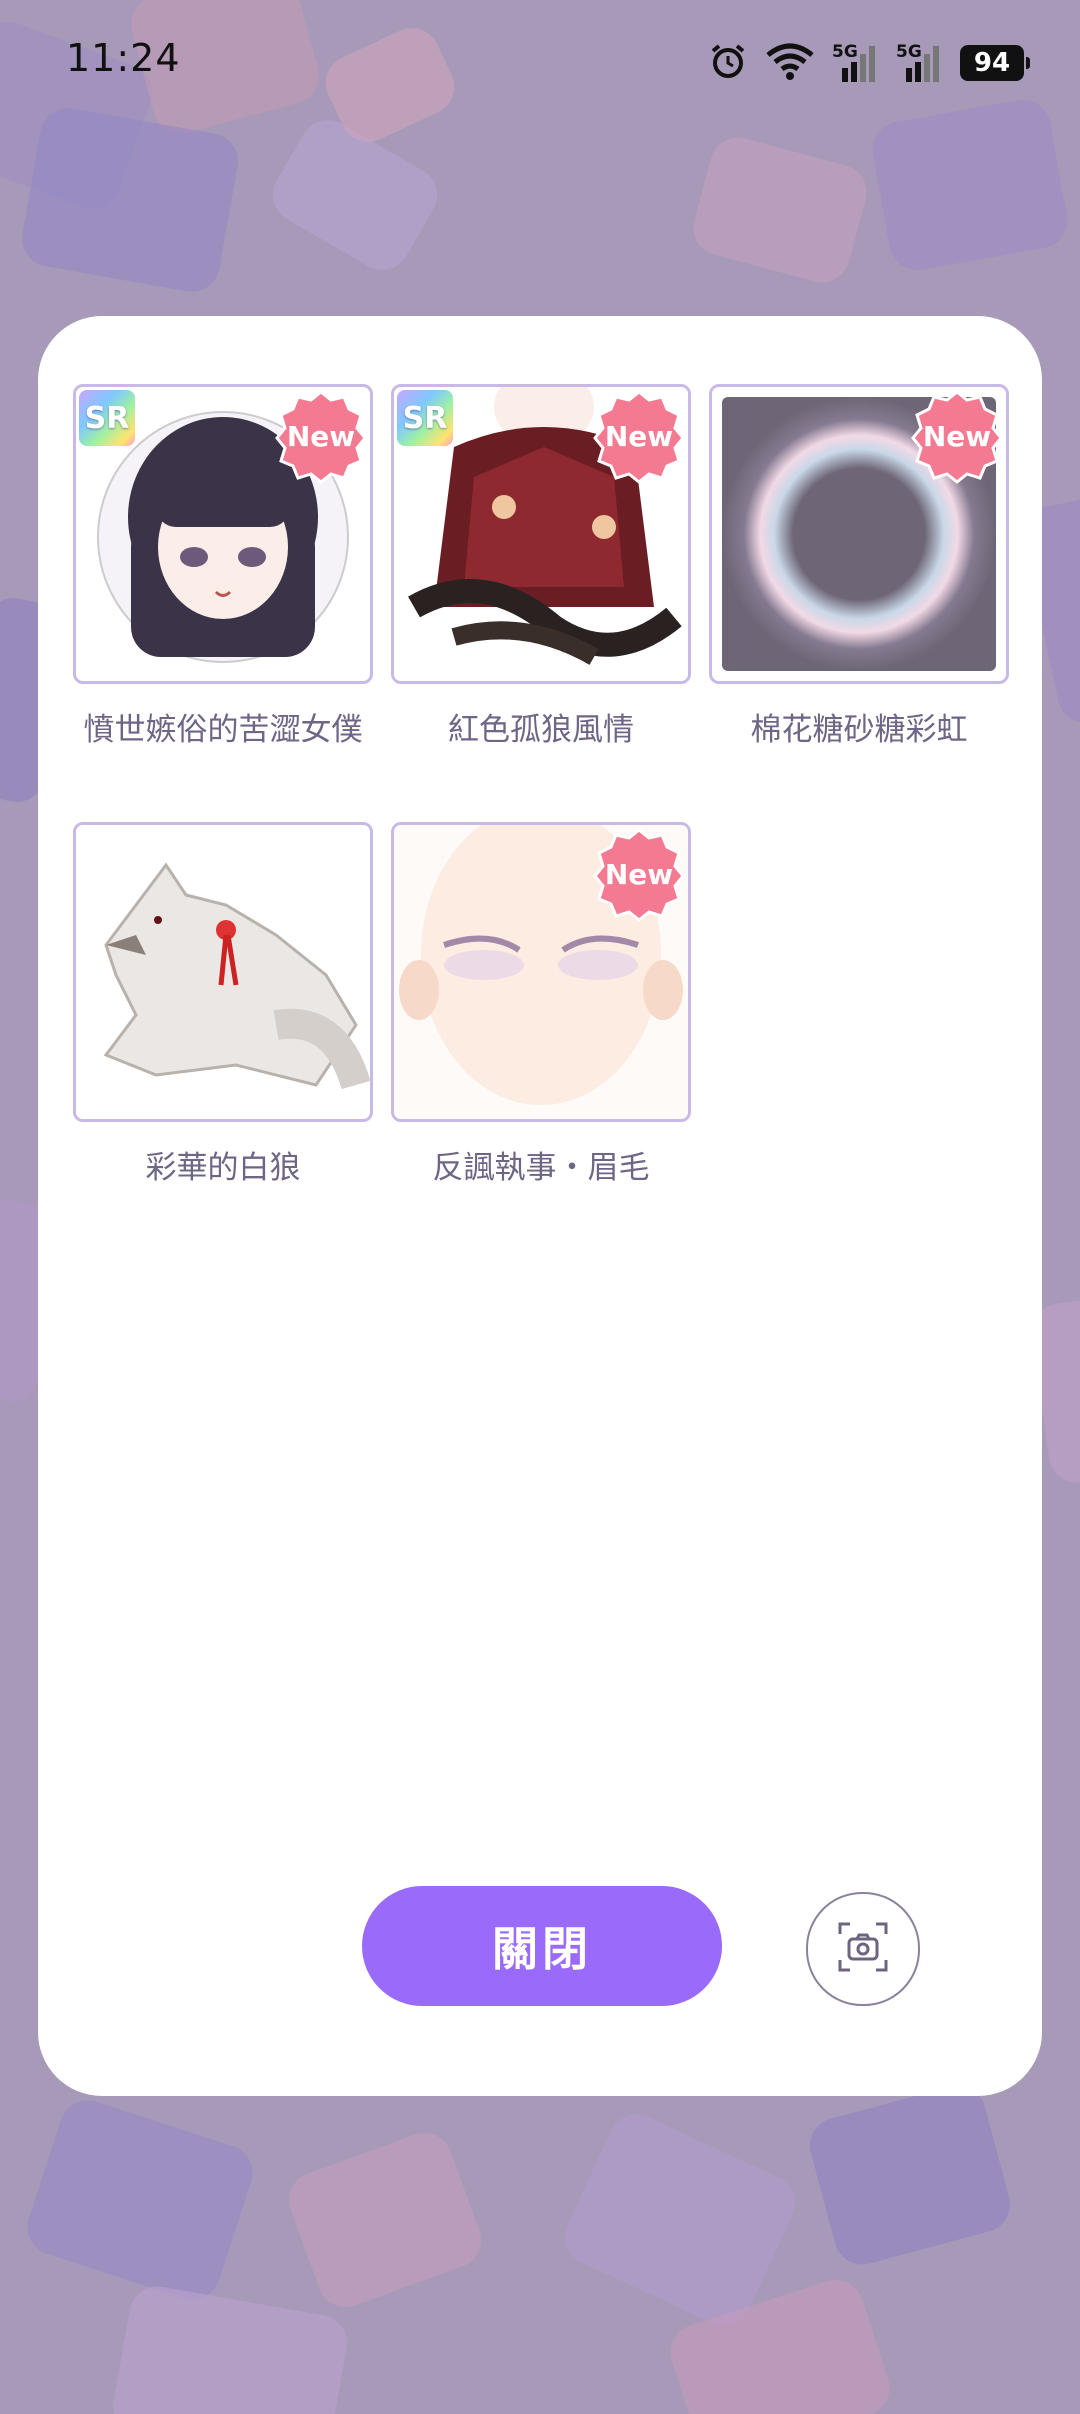 This screenshot has height=2414, width=1080. Describe the element at coordinates (859, 730) in the screenshot. I see `item-name: 棉花糖砂糖彩虹` at that location.